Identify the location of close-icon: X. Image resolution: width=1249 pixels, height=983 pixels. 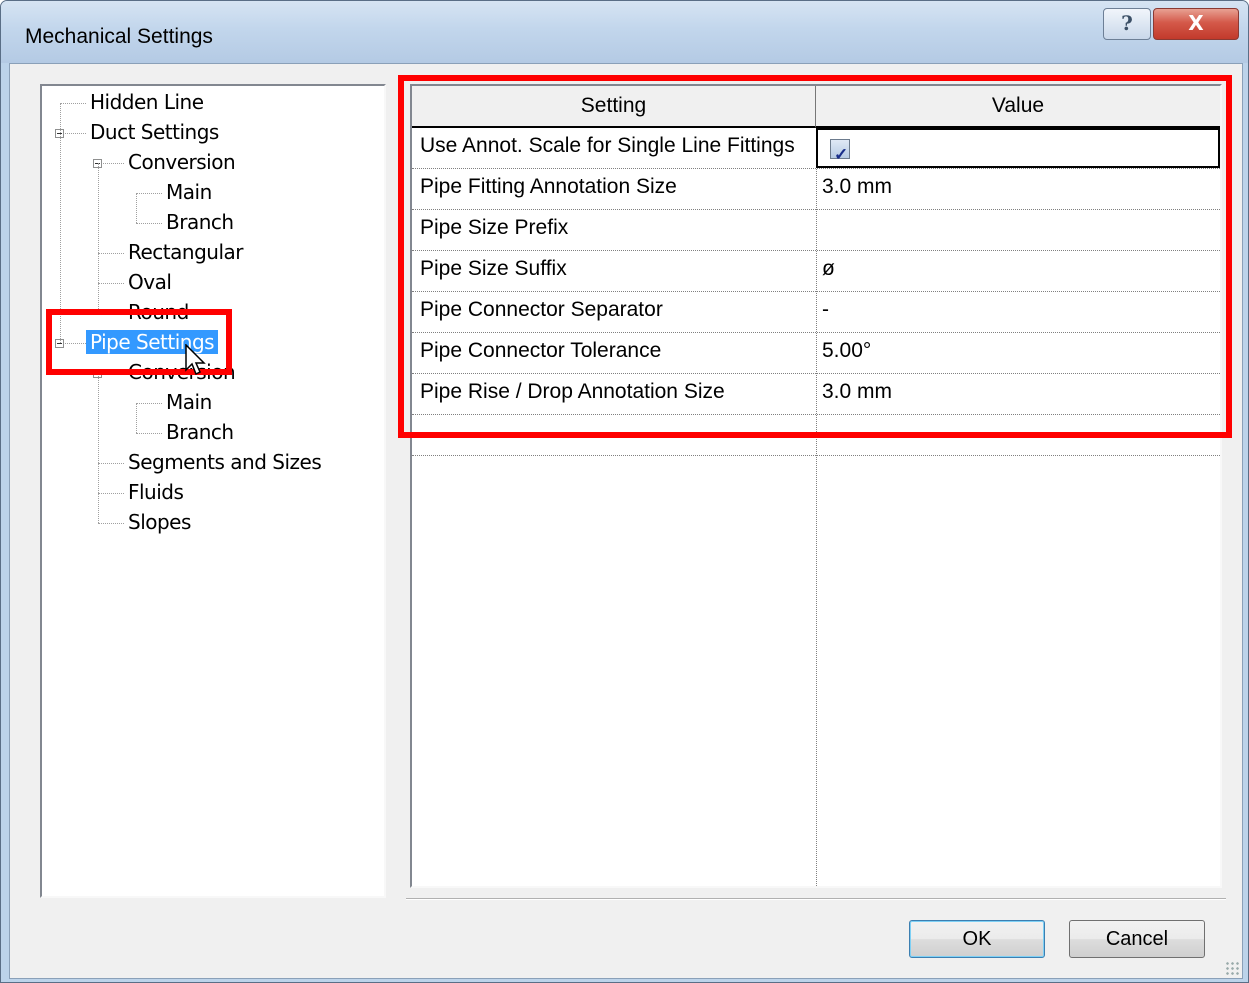
(1196, 23).